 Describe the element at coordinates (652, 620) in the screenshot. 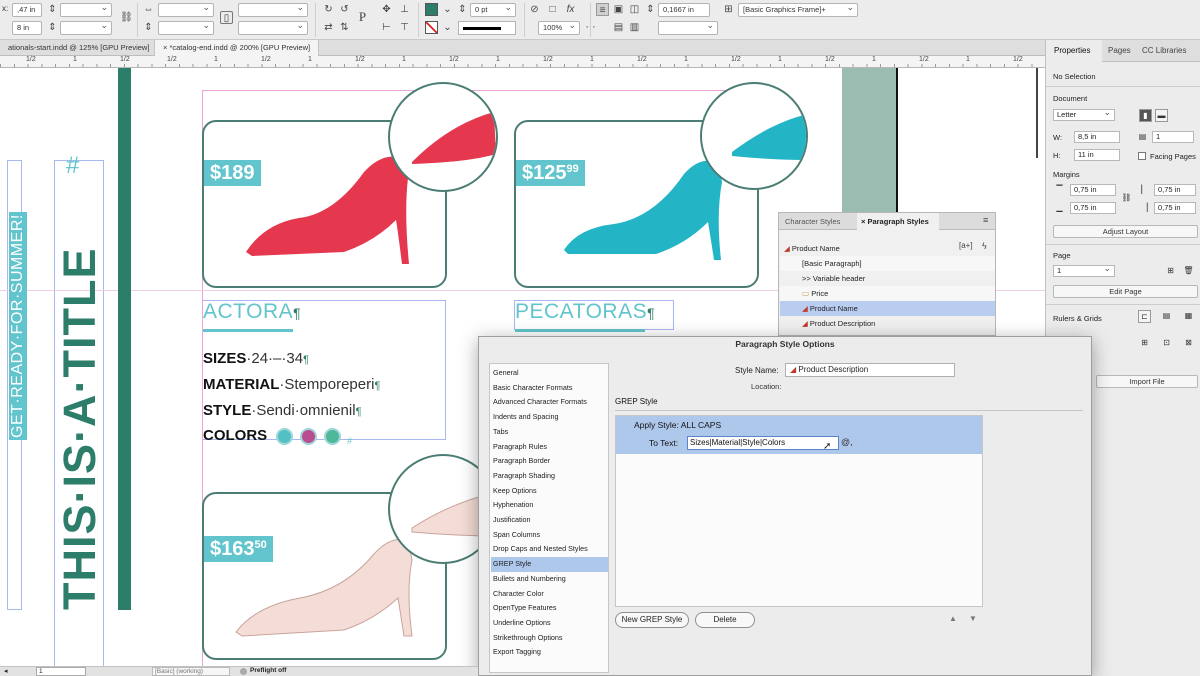

I see `new-grep-style-button: New GREP Style` at that location.